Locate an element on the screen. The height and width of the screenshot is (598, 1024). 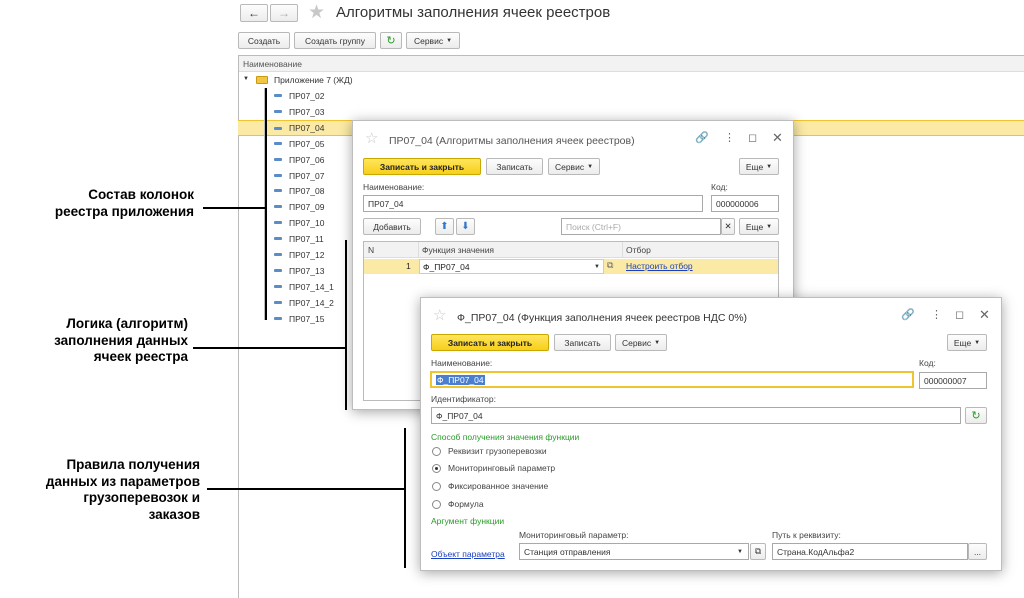
code-field: 000000007 is located at coordinates (953, 380).